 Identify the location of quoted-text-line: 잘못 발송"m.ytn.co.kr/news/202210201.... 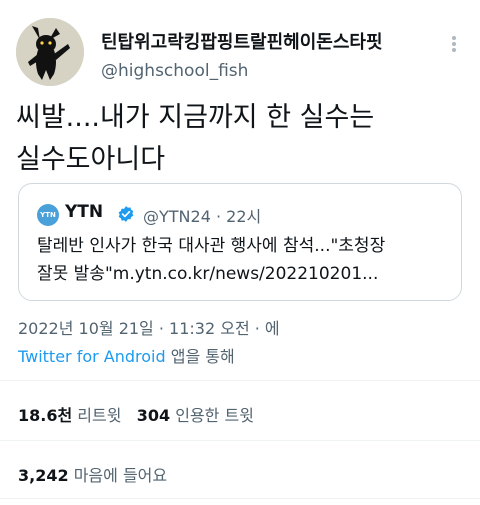
(208, 274).